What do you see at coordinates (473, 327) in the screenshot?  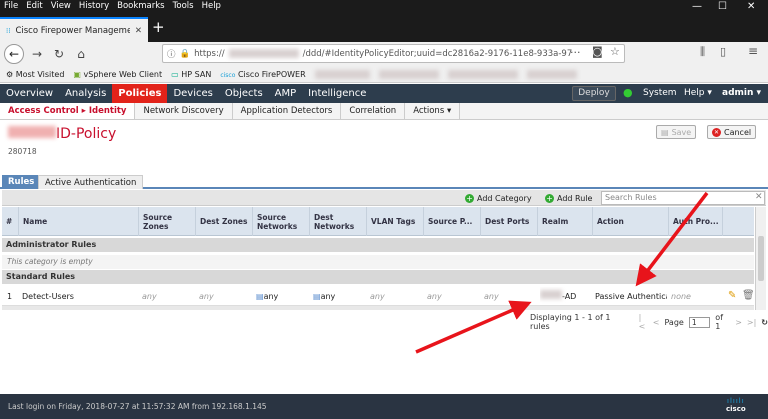 I see `annotation-arrow-realm` at bounding box center [473, 327].